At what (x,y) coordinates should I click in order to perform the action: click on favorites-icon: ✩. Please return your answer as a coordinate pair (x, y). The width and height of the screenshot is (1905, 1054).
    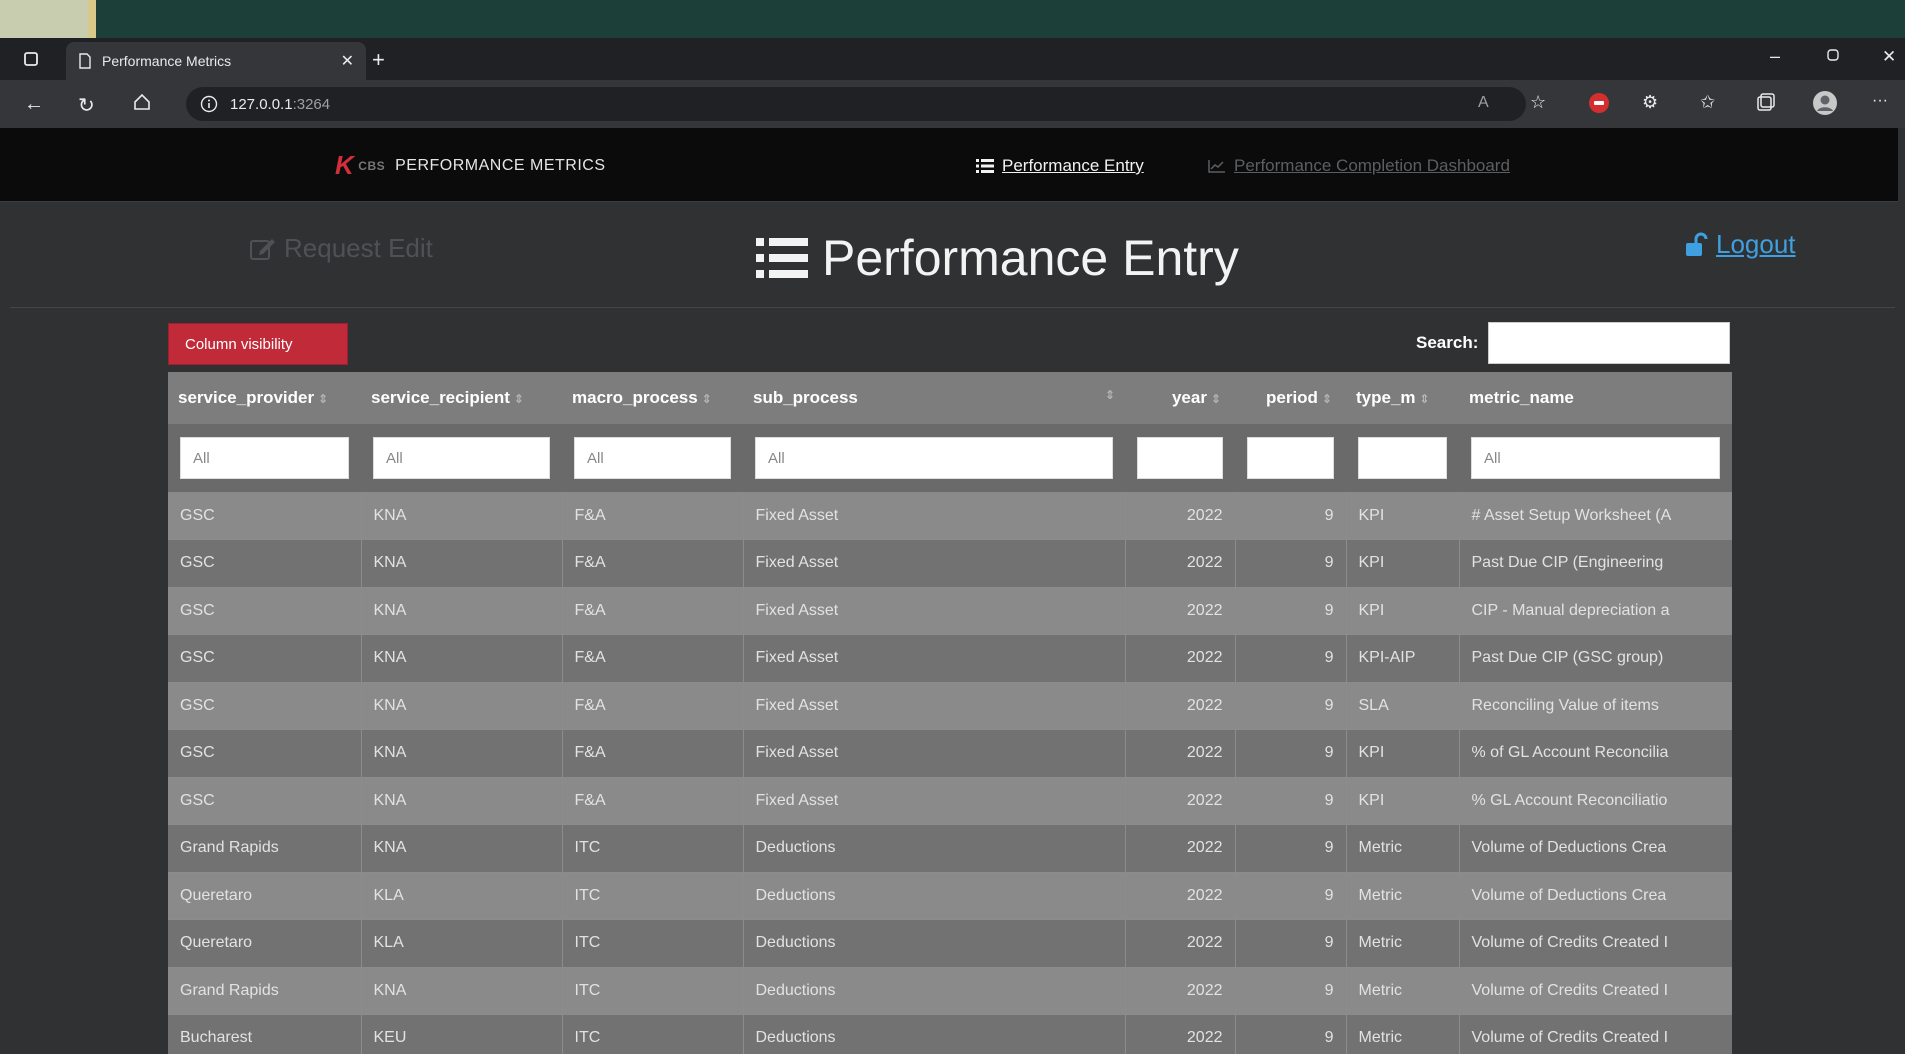
    Looking at the image, I should click on (1707, 102).